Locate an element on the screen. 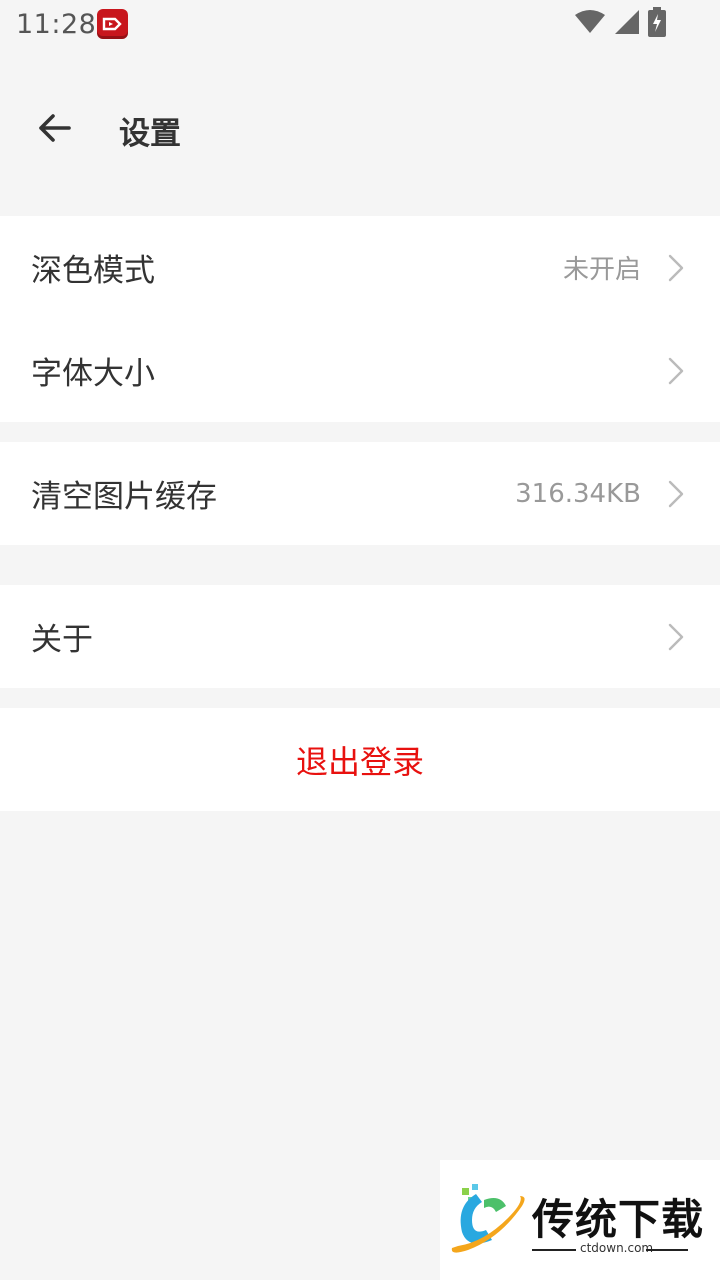 The height and width of the screenshot is (1280, 720). watermark: 传统下载 ctdown.com is located at coordinates (580, 1220).